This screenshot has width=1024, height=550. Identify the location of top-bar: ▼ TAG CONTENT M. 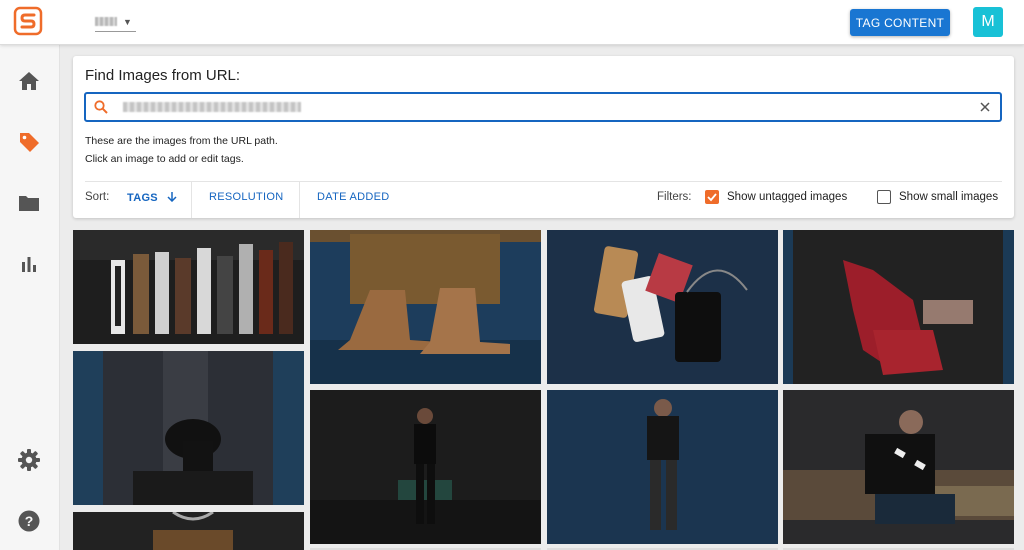
(512, 22).